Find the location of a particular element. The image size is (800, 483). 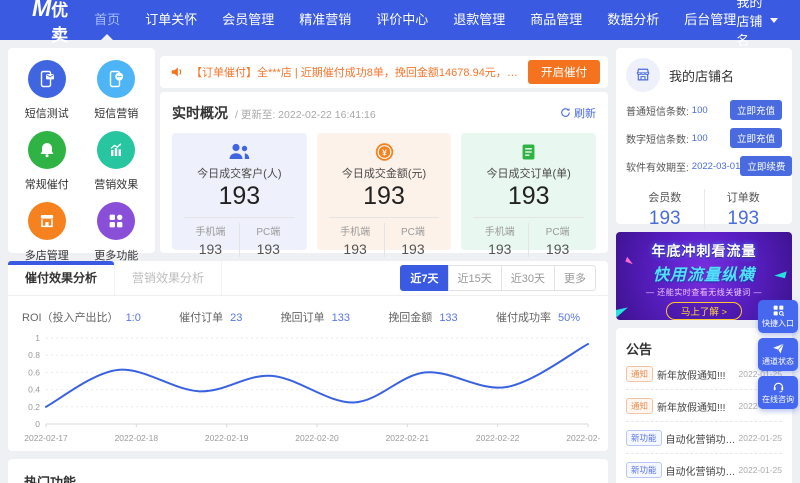

nav-item-home: 首页 is located at coordinates (107, 20).